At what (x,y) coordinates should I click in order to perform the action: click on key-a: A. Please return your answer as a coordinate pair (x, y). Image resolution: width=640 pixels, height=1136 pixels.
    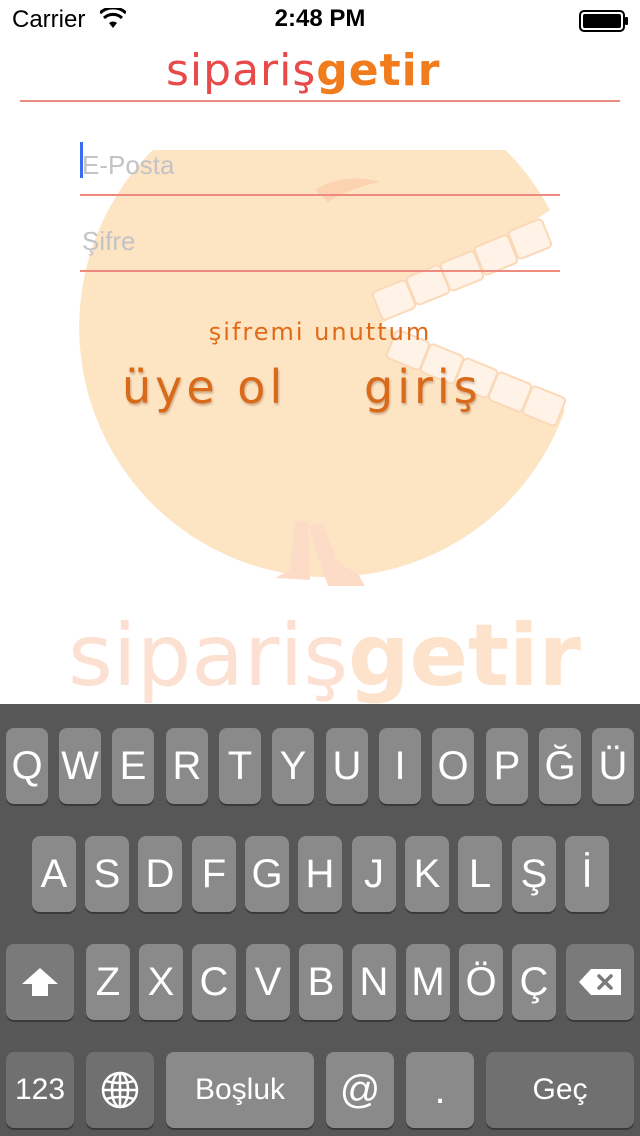
    Looking at the image, I should click on (54, 874).